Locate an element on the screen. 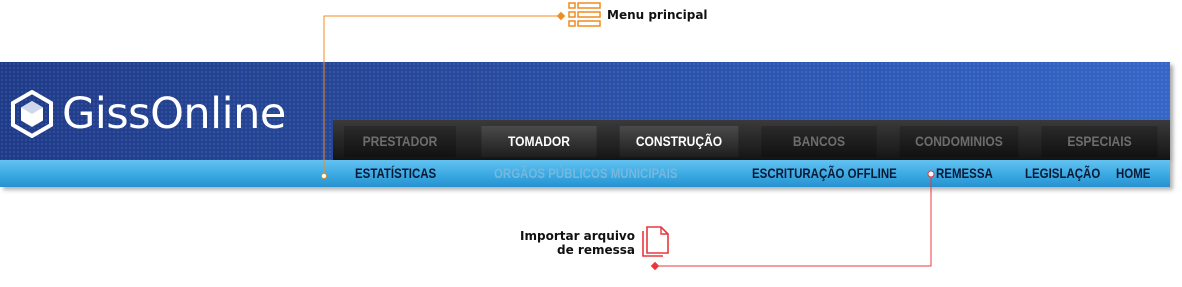  import-label-line1: Importar arquivo is located at coordinates (577, 236).